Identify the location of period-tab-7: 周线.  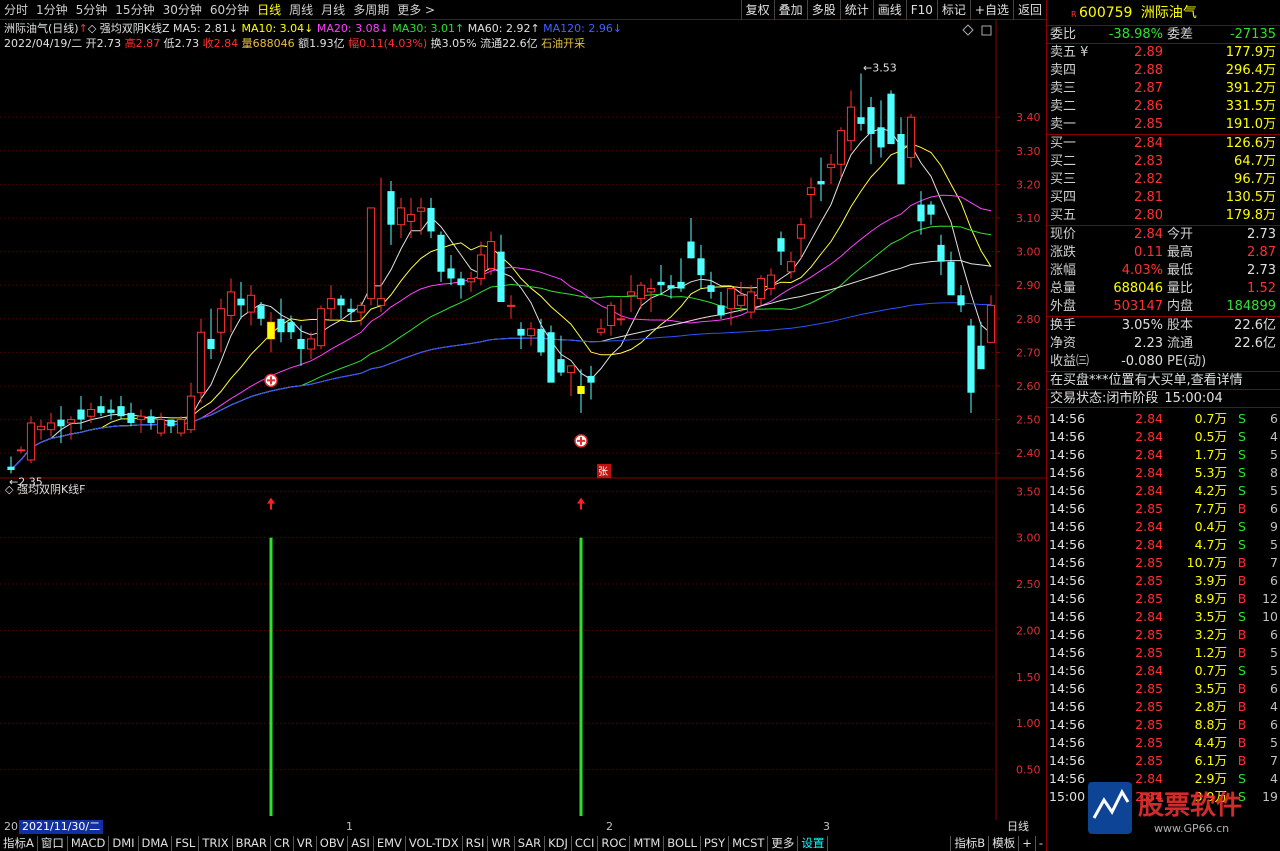
(301, 10).